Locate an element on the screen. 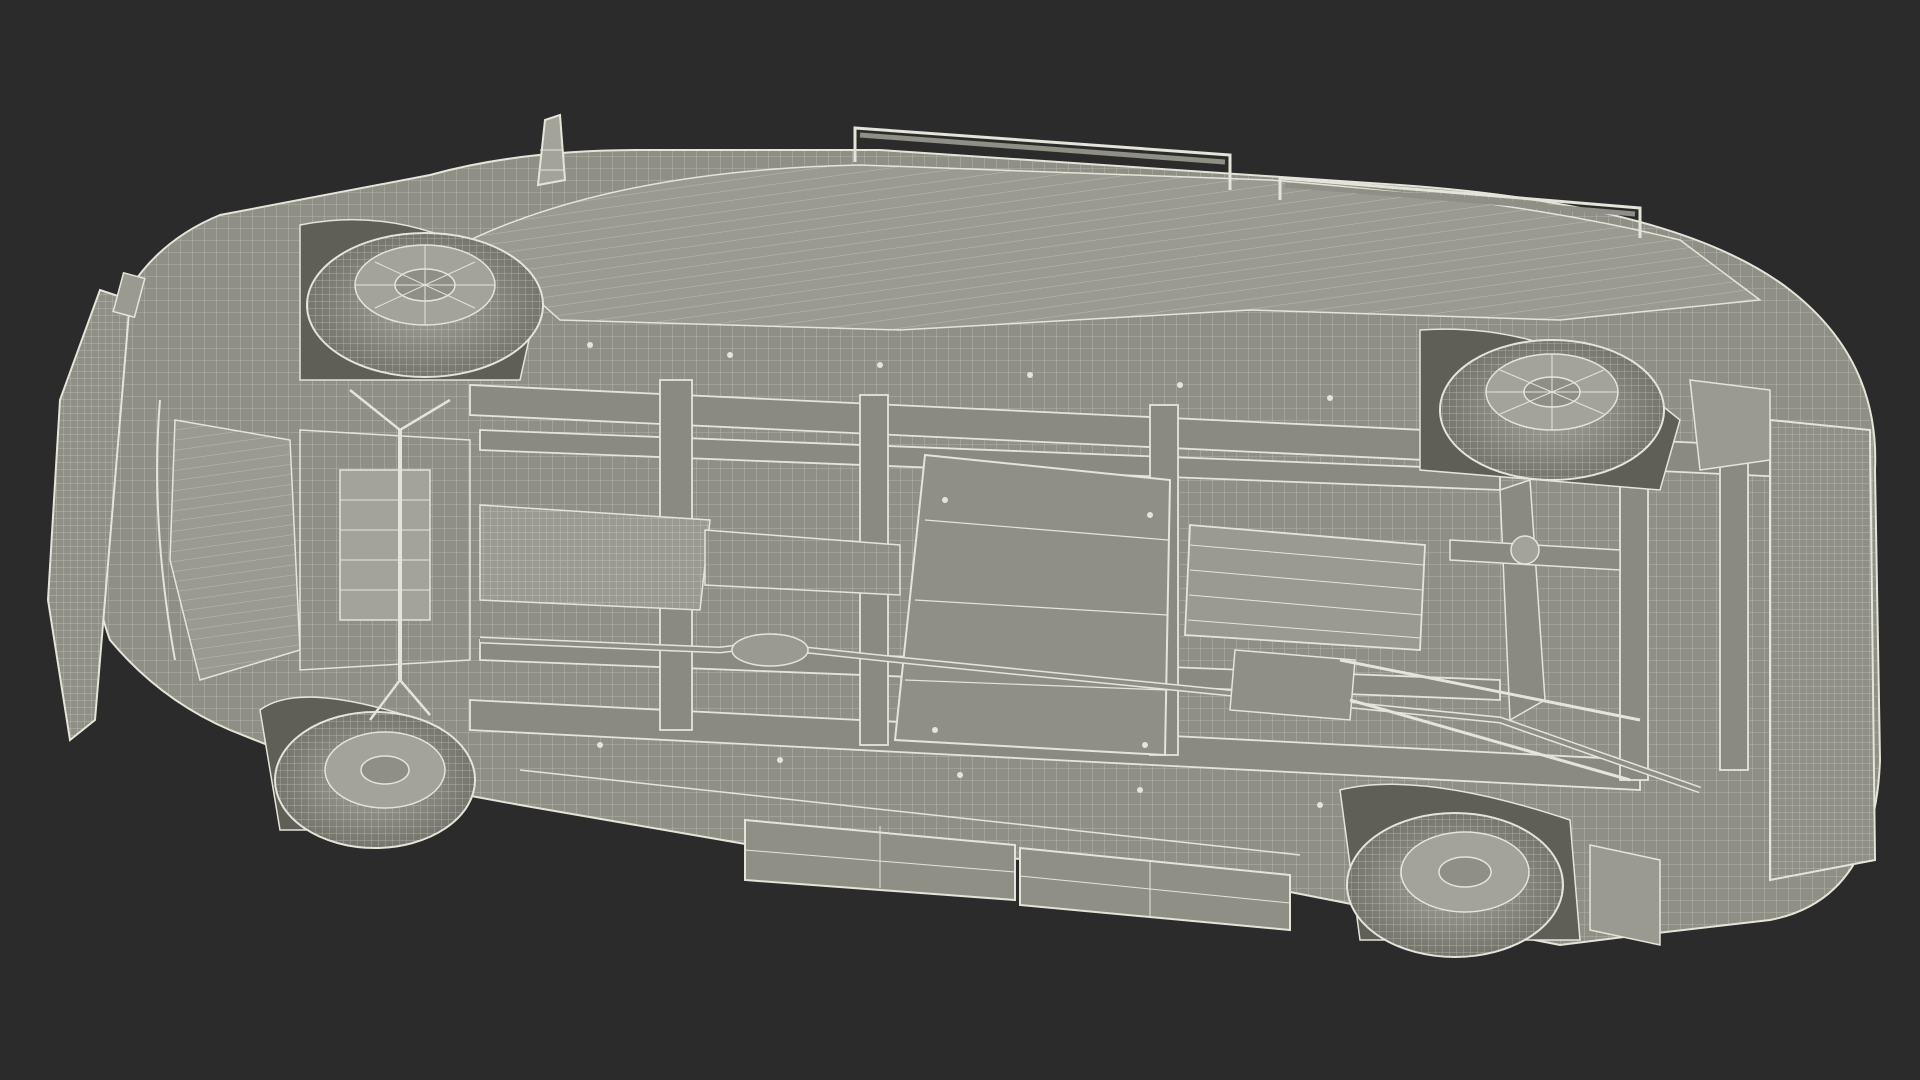 Image resolution: width=1920 pixels, height=1080 pixels. center-floor-plate is located at coordinates (1032, 605).